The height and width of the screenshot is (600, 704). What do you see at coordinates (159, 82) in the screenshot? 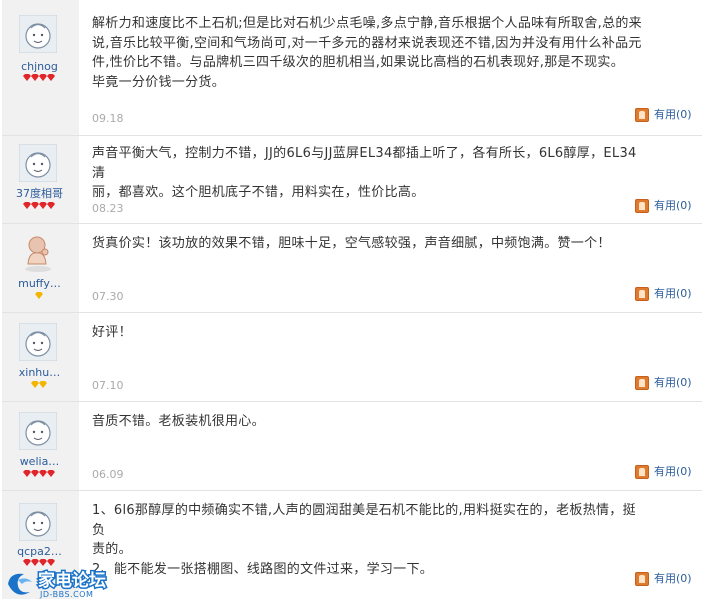
I see `review-line: 毕竟一分价钱一分货。` at bounding box center [159, 82].